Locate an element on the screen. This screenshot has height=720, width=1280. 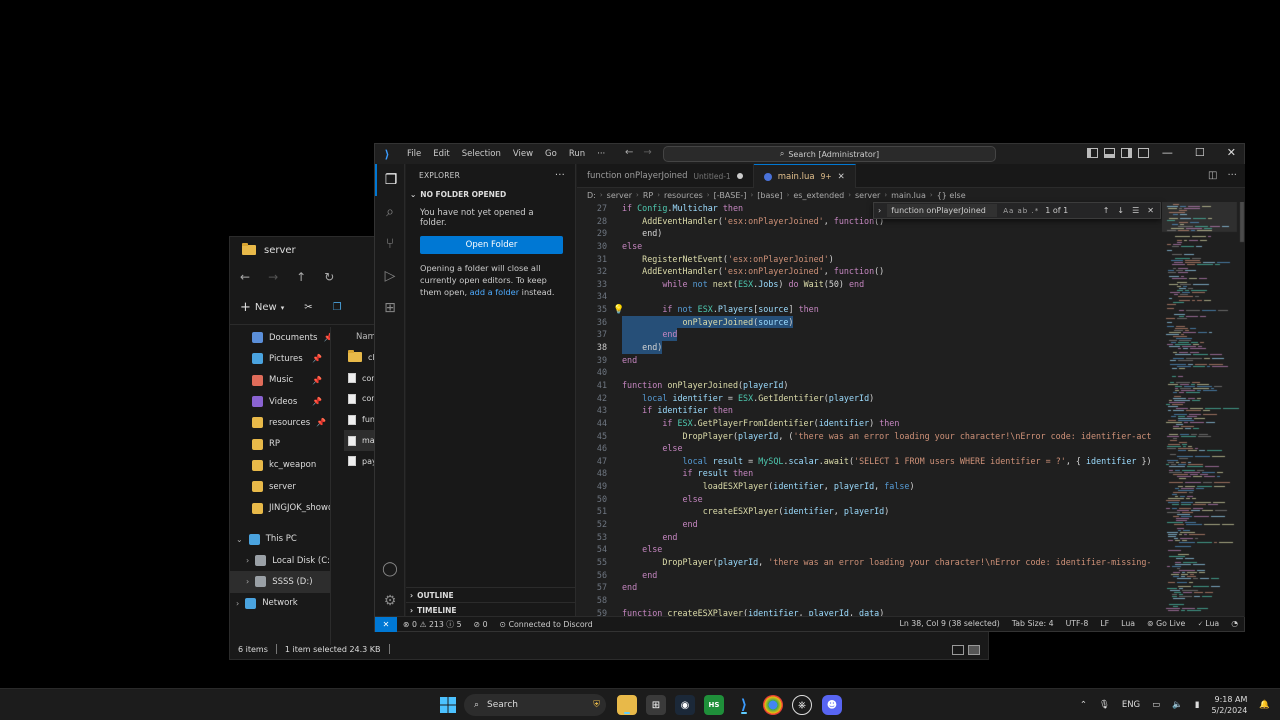
new-button: + New ▾ is located at coordinates (262, 307).